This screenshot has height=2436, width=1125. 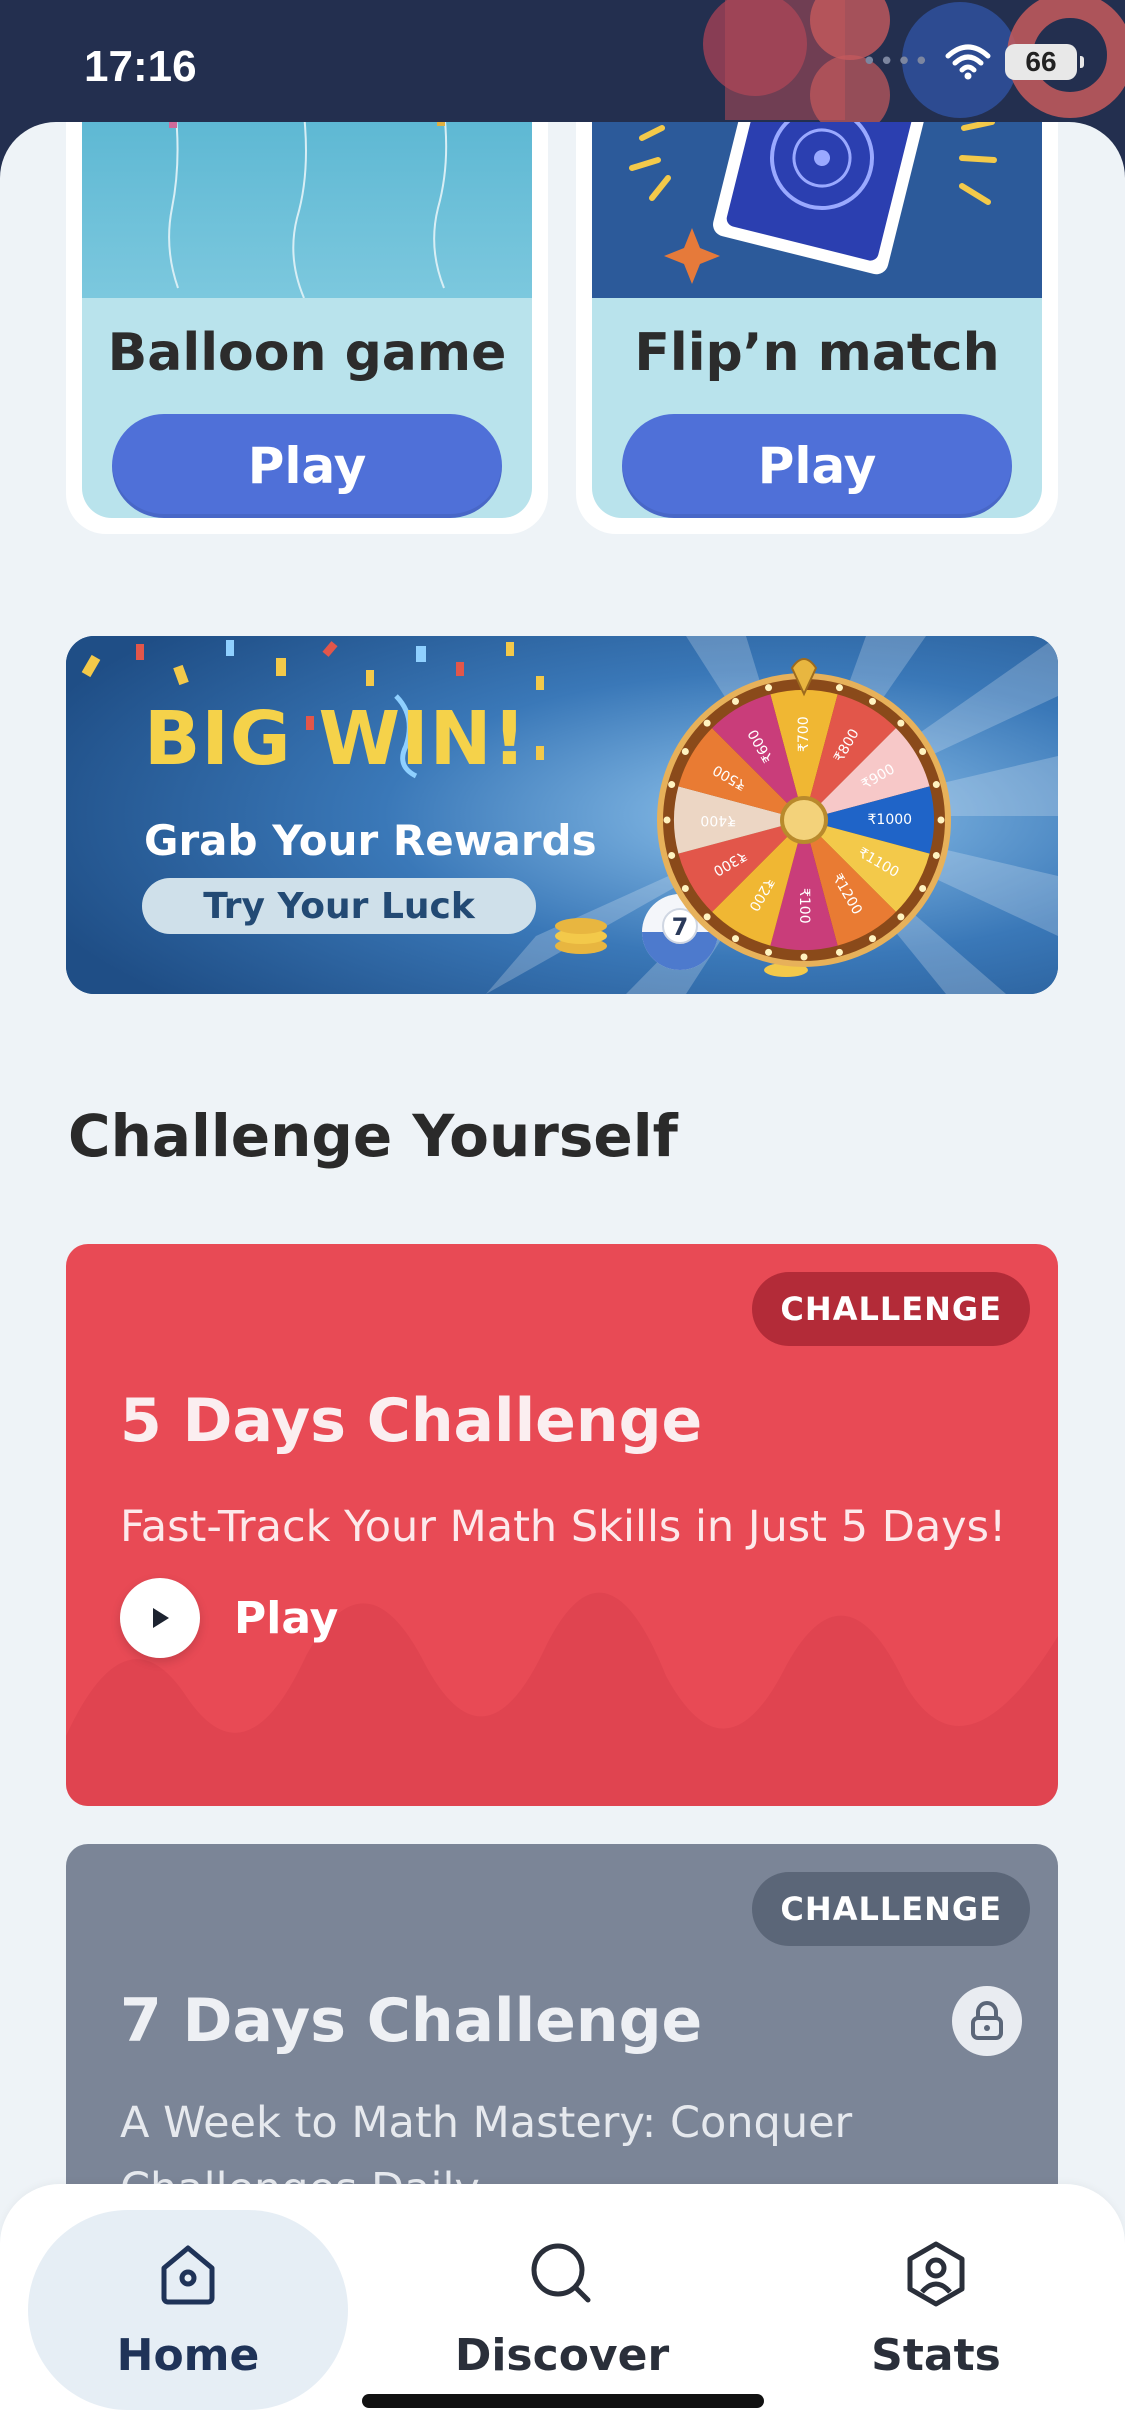 What do you see at coordinates (804, 820) in the screenshot?
I see `wheel-hub` at bounding box center [804, 820].